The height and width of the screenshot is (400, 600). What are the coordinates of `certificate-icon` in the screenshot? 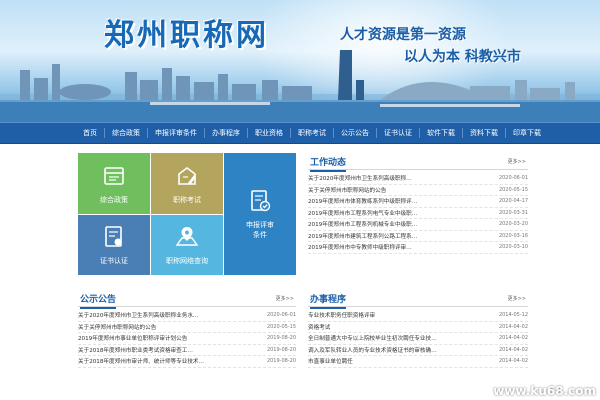 It's located at (113, 236).